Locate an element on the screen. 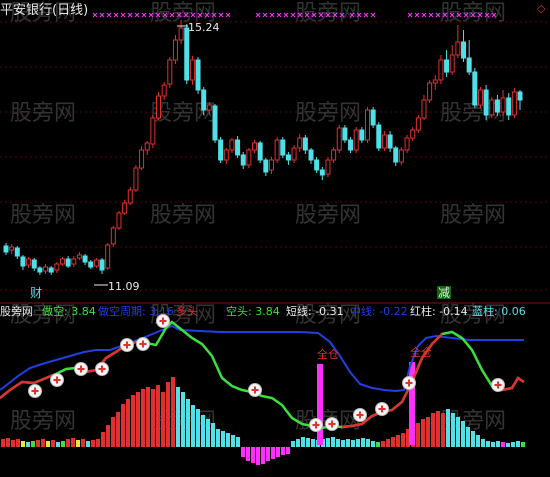 Image resolution: width=550 pixels, height=477 pixels. legend-item-duotou: 多头 is located at coordinates (187, 311).